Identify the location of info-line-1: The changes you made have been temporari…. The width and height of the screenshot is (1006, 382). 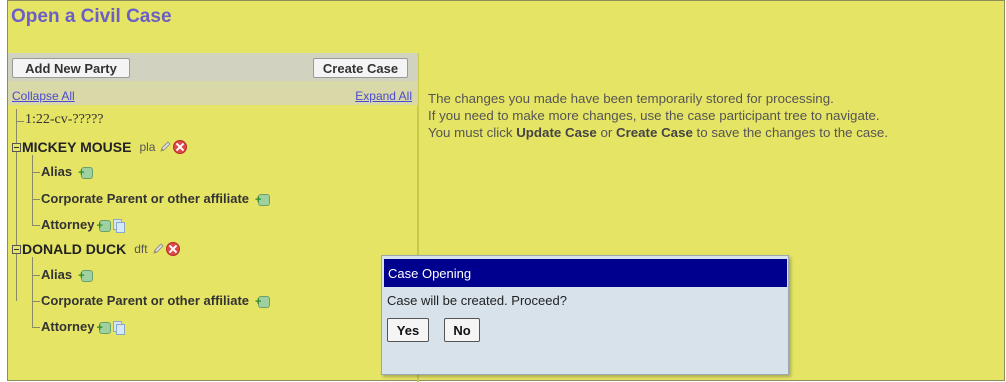
(631, 98).